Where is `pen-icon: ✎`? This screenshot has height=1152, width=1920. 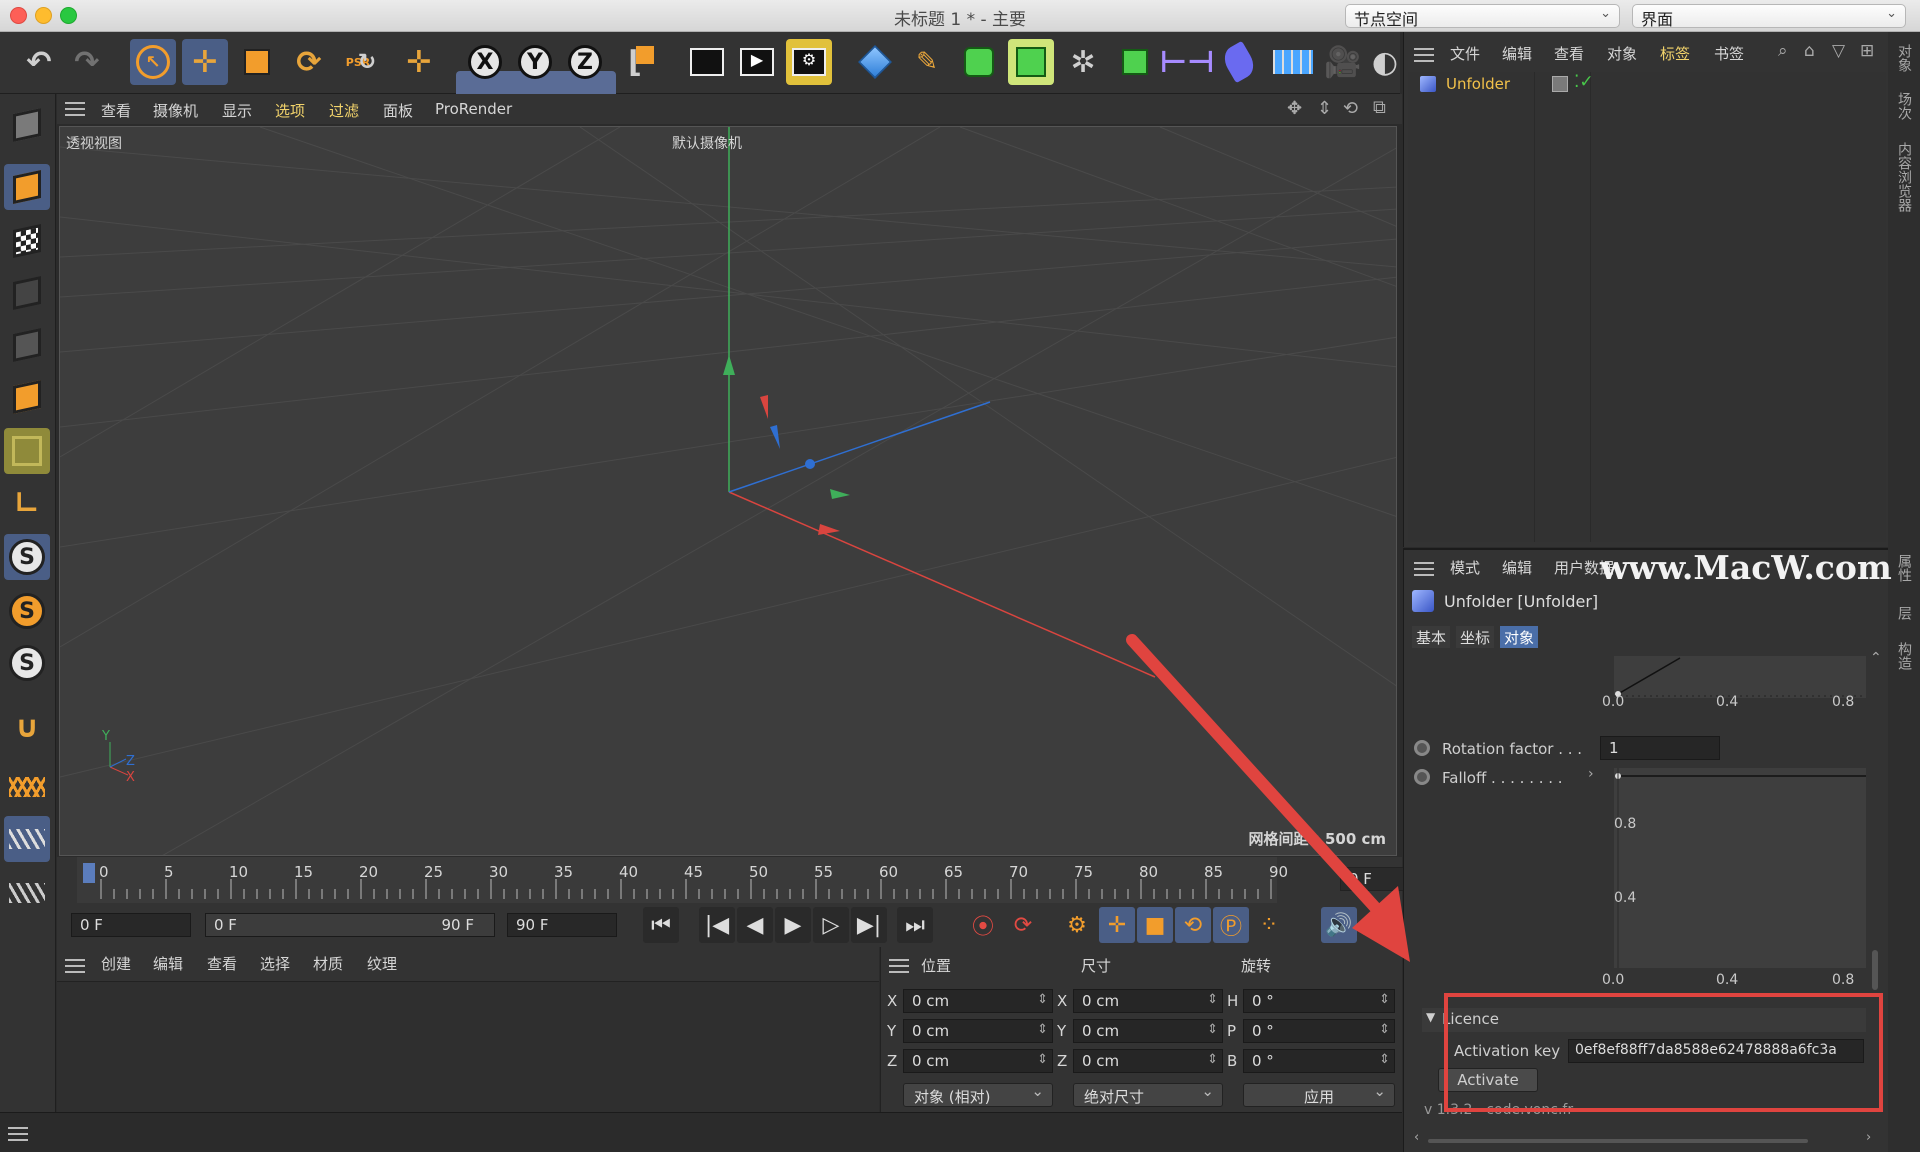
pen-icon: ✎ is located at coordinates (927, 62).